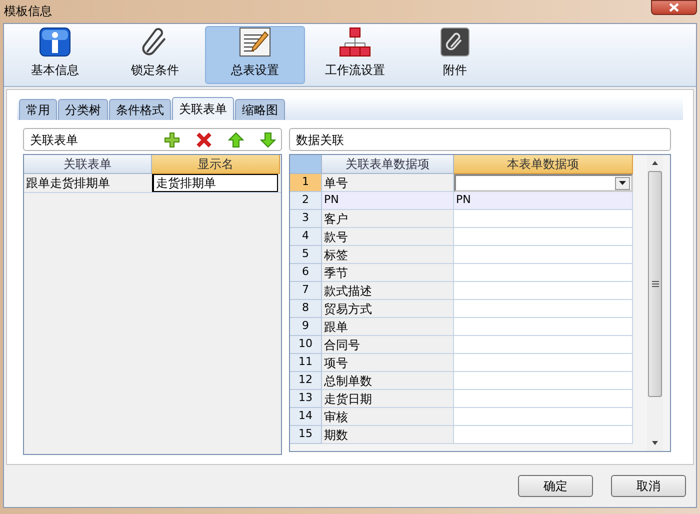  I want to click on table-cell: 总制单数, so click(388, 381).